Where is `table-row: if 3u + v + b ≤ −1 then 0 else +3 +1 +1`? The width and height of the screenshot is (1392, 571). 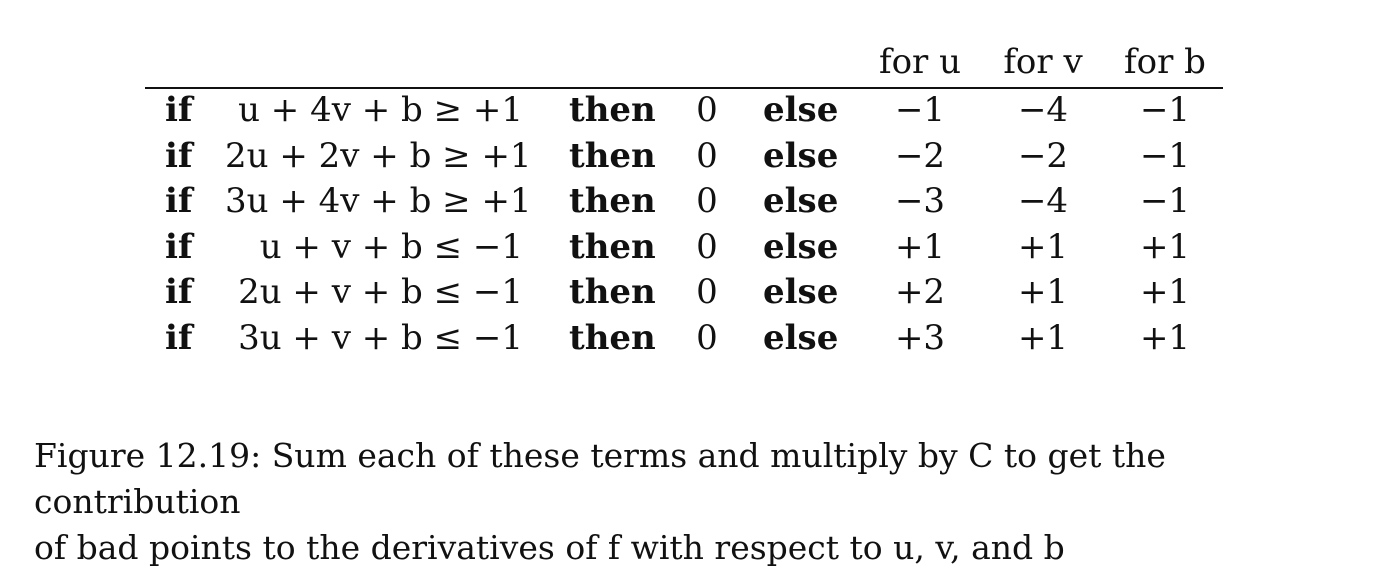
table-row: if 3u + v + b ≤ −1 then 0 else +3 +1 +1 is located at coordinates (684, 339).